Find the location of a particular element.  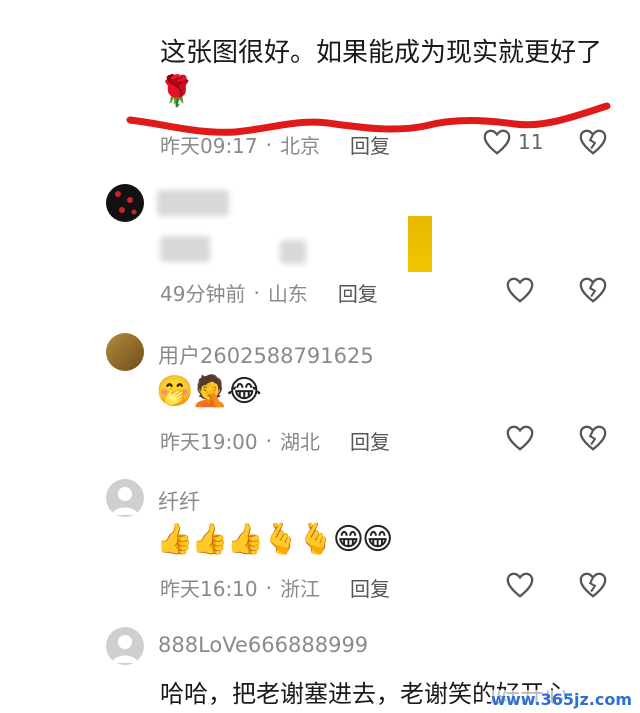

comment-location: 湖北 is located at coordinates (300, 442).